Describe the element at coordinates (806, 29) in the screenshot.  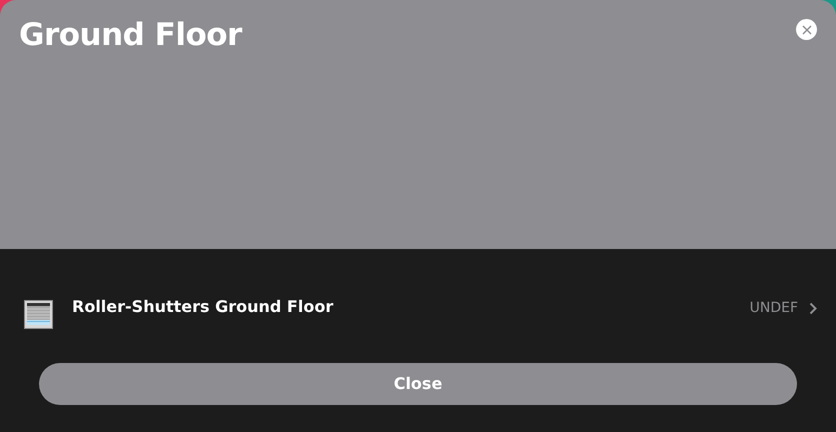
I see `close-icon` at that location.